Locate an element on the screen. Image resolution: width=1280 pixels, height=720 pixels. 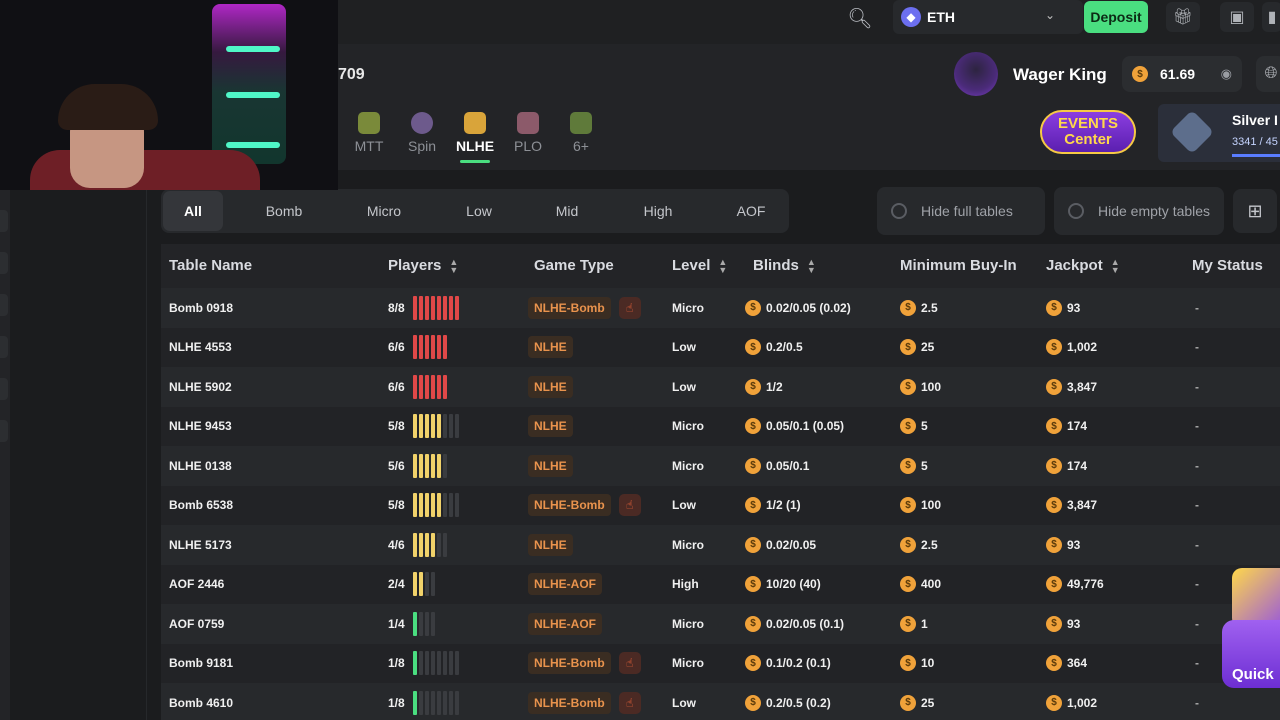
table-row: NLHE 5902 6/6 NLHE Low $1/2 $100 $3,847- is located at coordinates (720, 387).